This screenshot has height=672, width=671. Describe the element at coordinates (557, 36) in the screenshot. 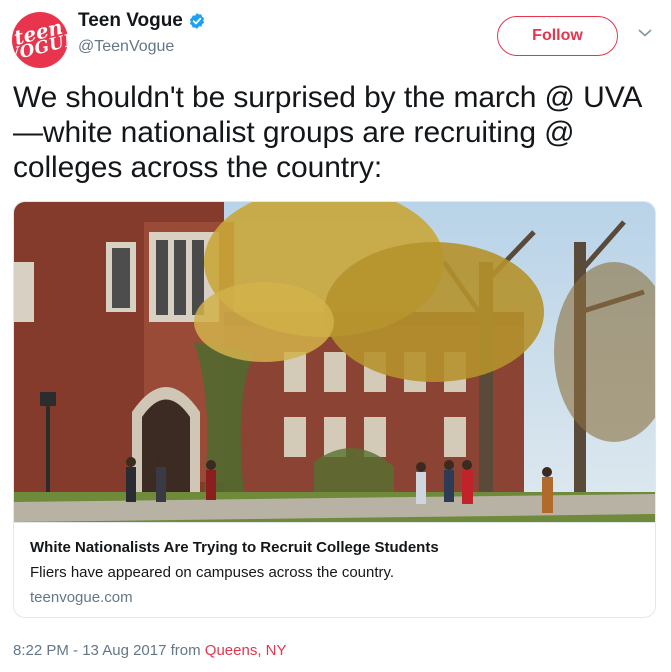

I see `follow-button: Follow` at that location.